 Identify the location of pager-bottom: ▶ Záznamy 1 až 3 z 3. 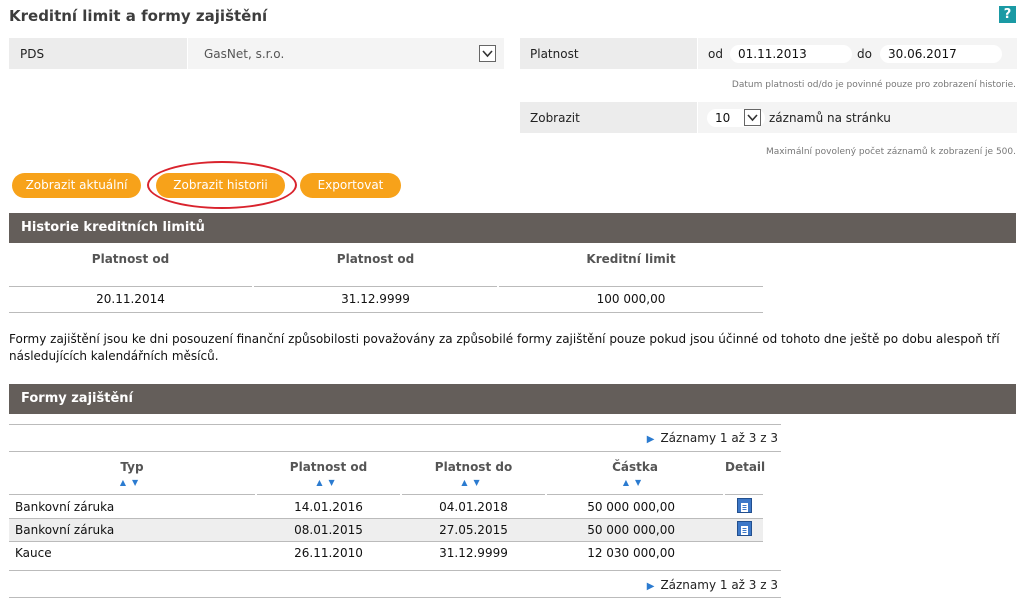
(712, 585).